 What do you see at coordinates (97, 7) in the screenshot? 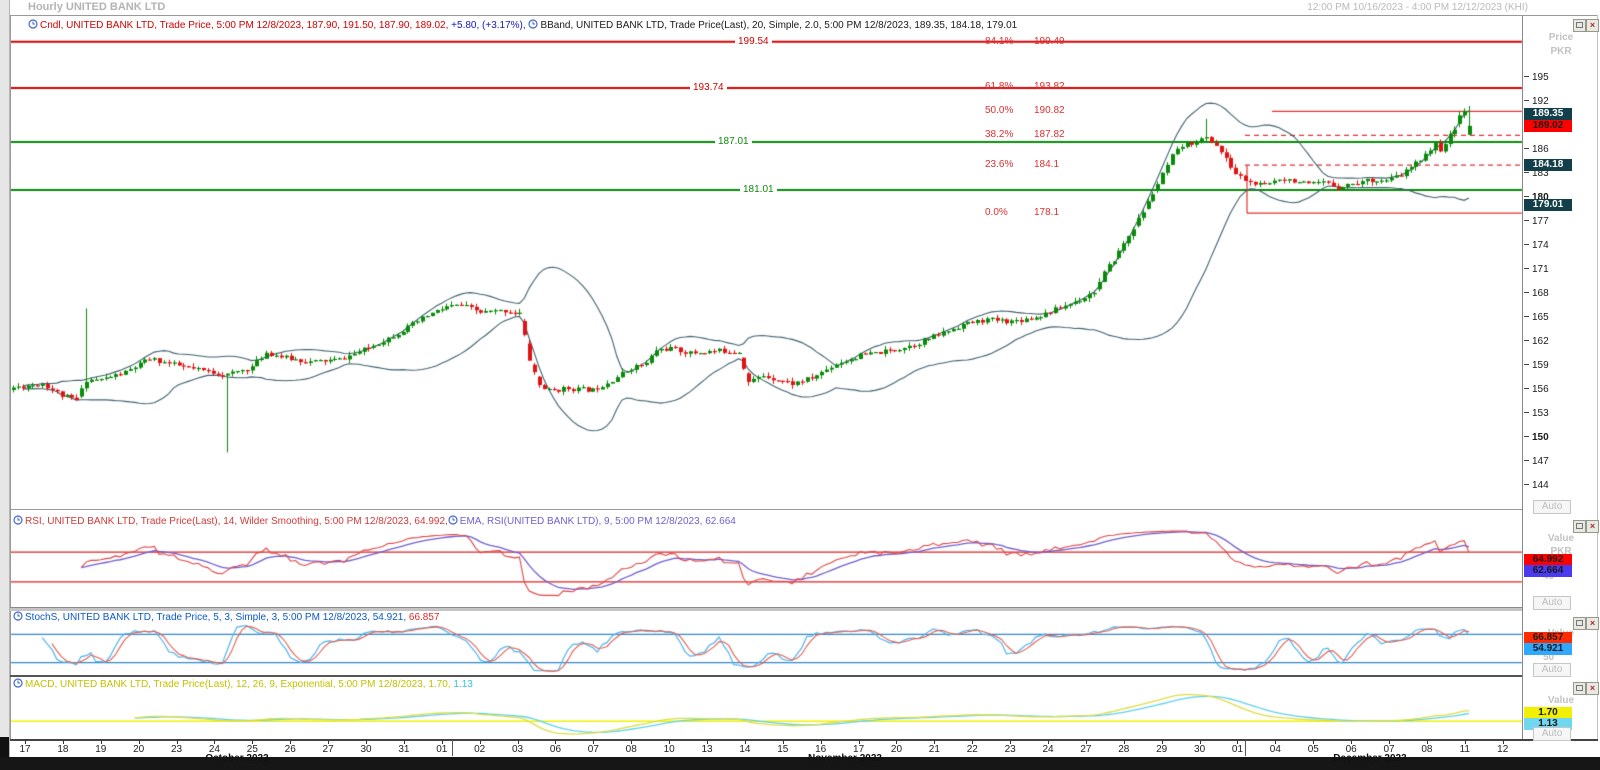
I see `window-title: Hourly UNITED BANK LTD` at bounding box center [97, 7].